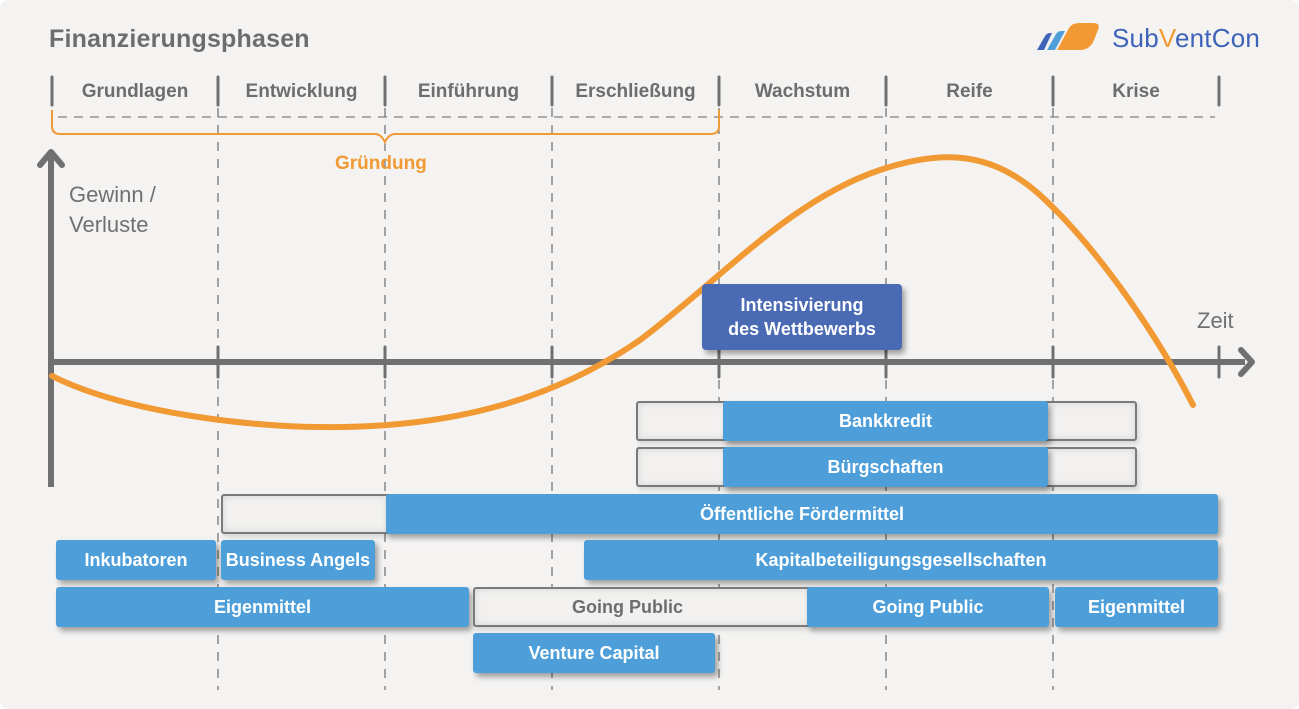 This screenshot has width=1299, height=709. Describe the element at coordinates (306, 514) in the screenshot. I see `foerdermittel-outline-bar` at that location.